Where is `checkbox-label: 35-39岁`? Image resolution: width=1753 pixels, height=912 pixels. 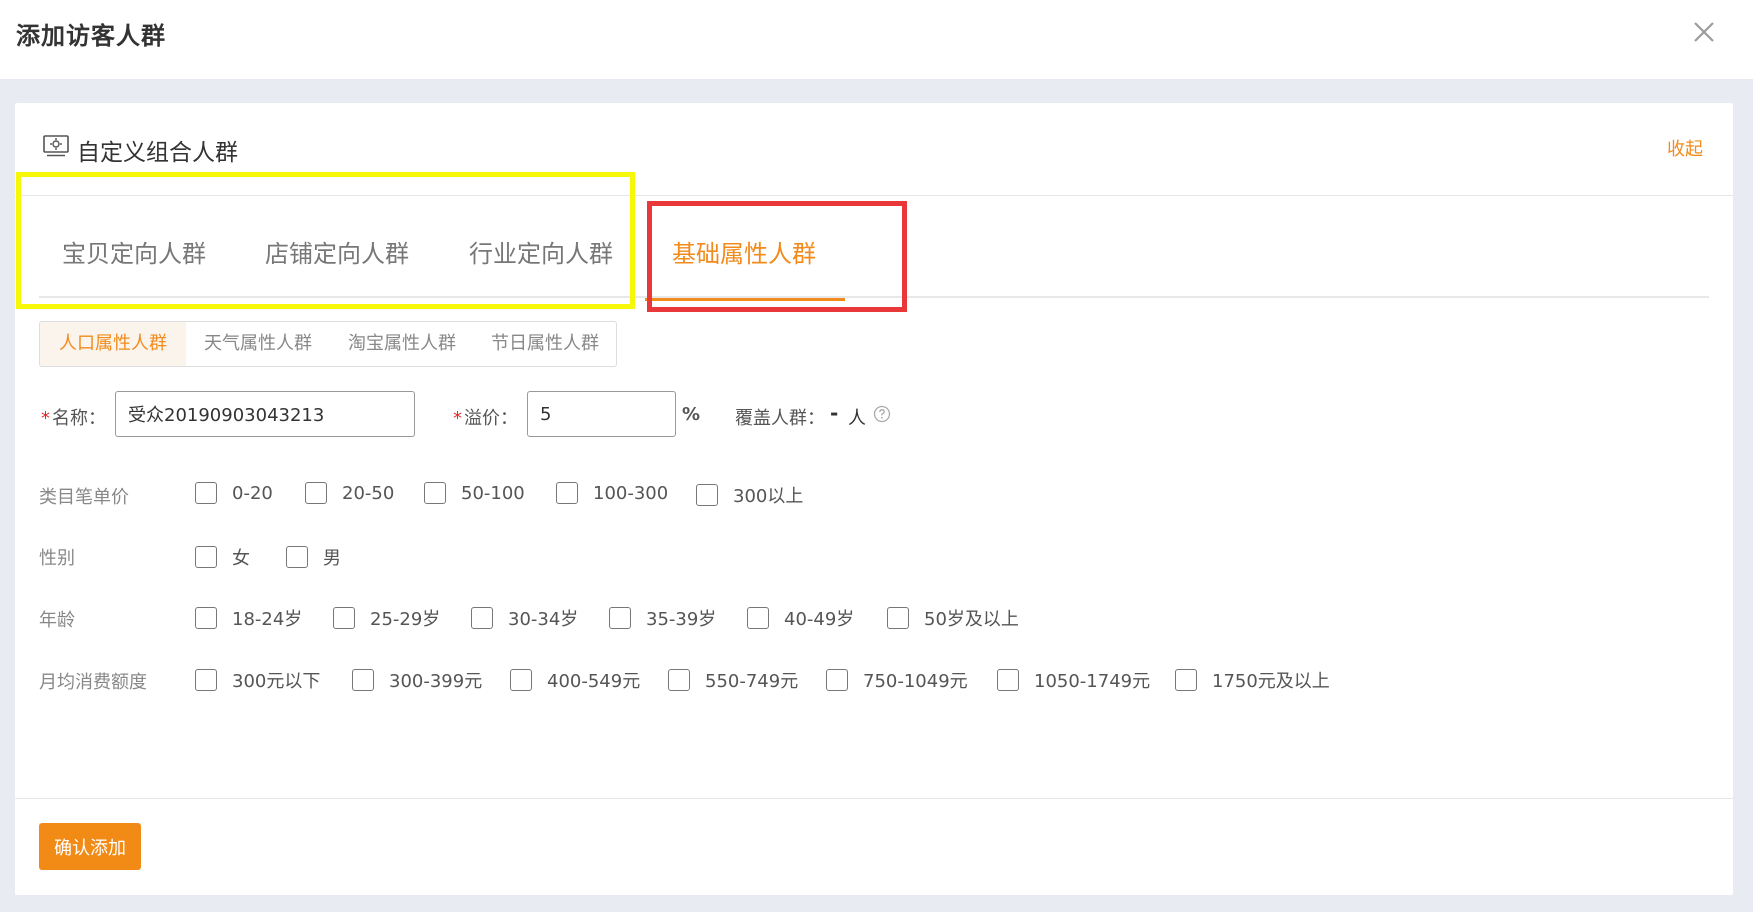
checkbox-label: 35-39岁 is located at coordinates (681, 619).